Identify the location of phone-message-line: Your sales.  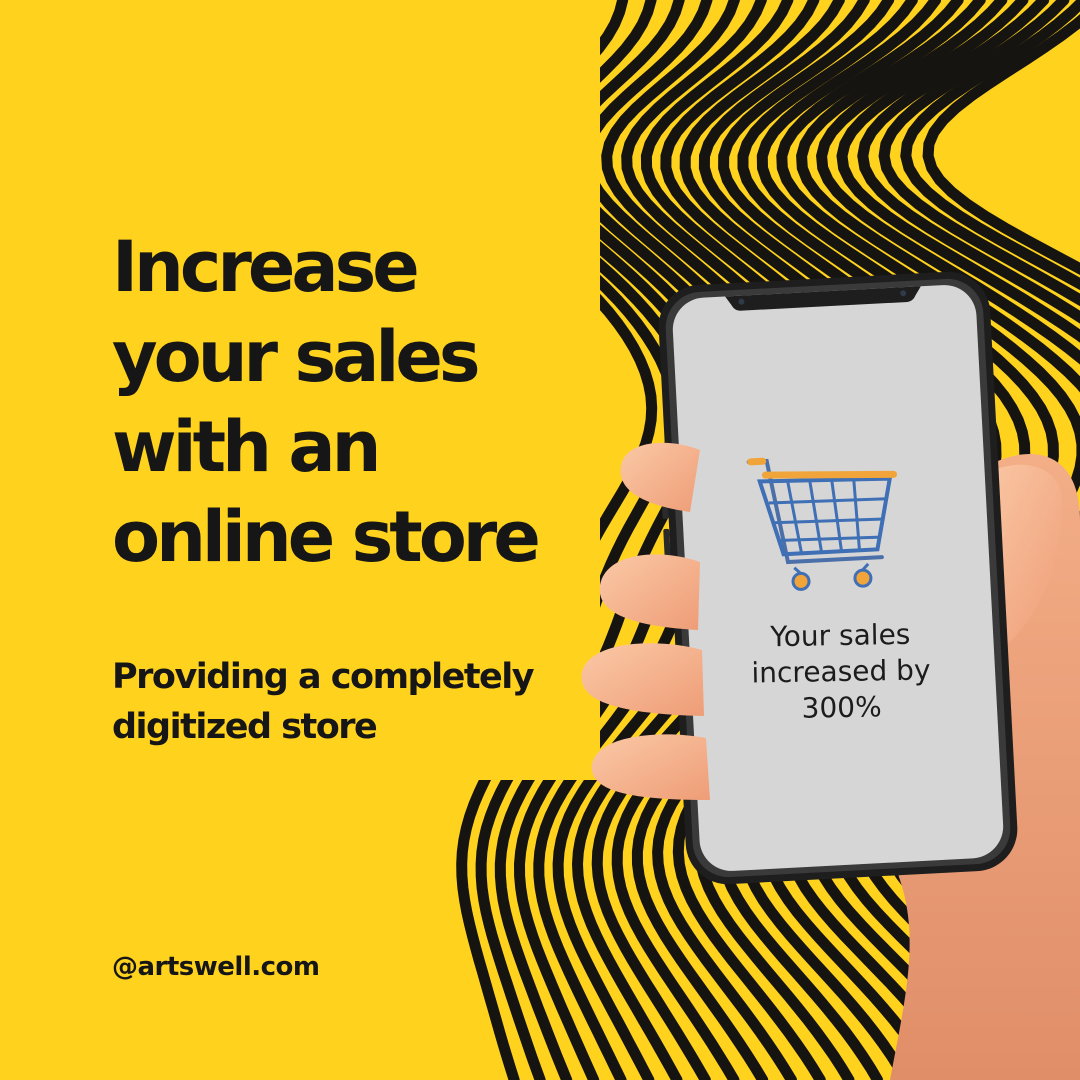
(840, 635).